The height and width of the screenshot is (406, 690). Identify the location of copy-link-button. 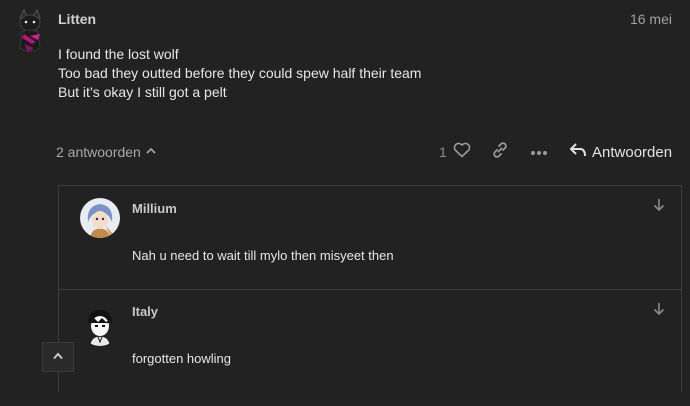
(500, 152).